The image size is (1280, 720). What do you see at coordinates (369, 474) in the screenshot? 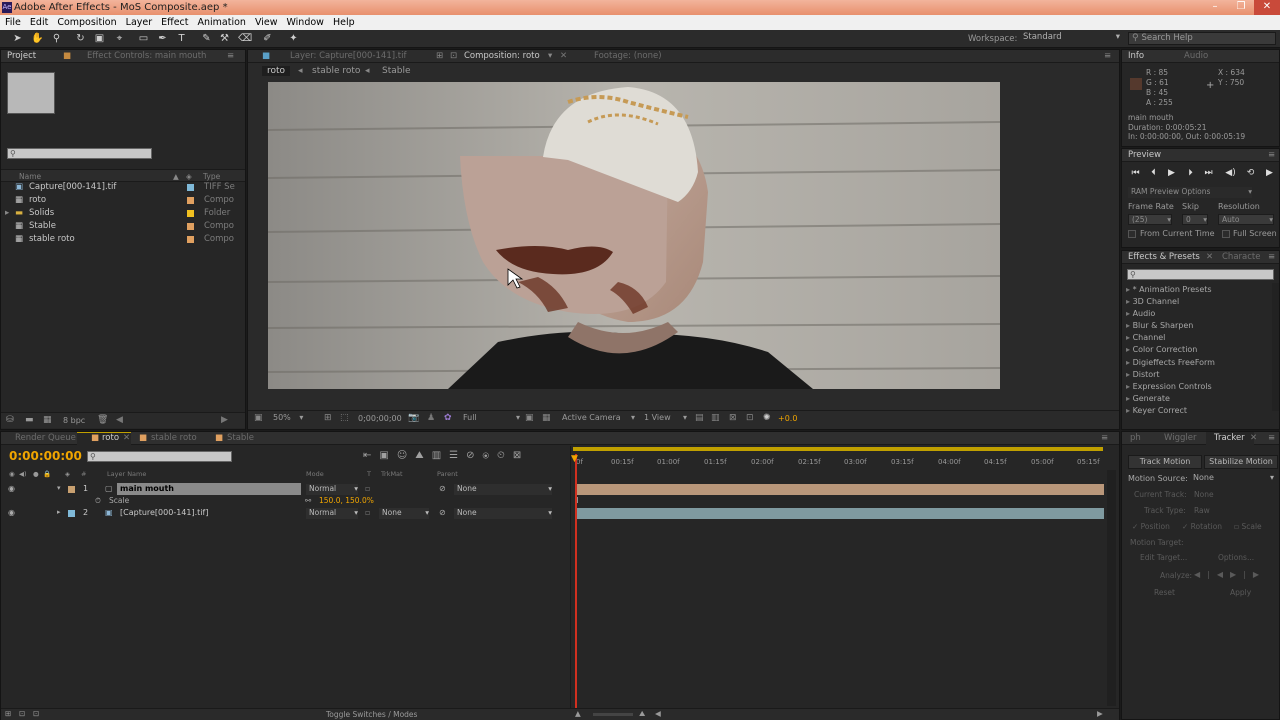
I see `column-t: T` at bounding box center [369, 474].